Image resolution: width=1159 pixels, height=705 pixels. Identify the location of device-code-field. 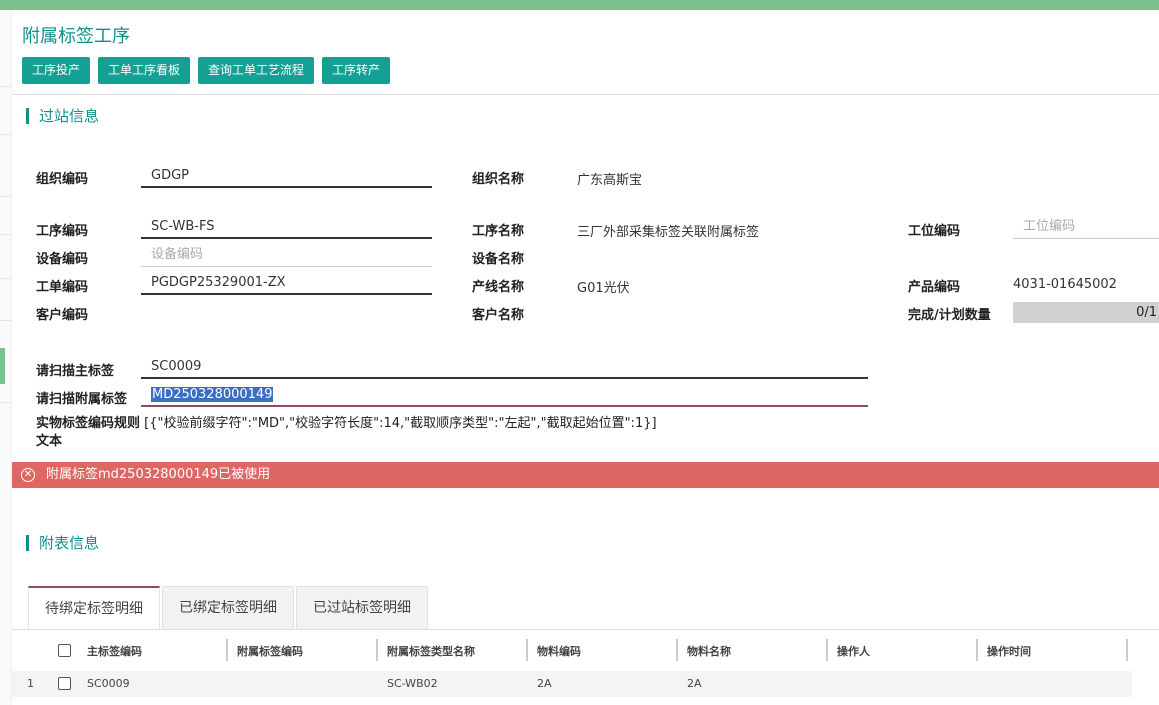
(286, 255).